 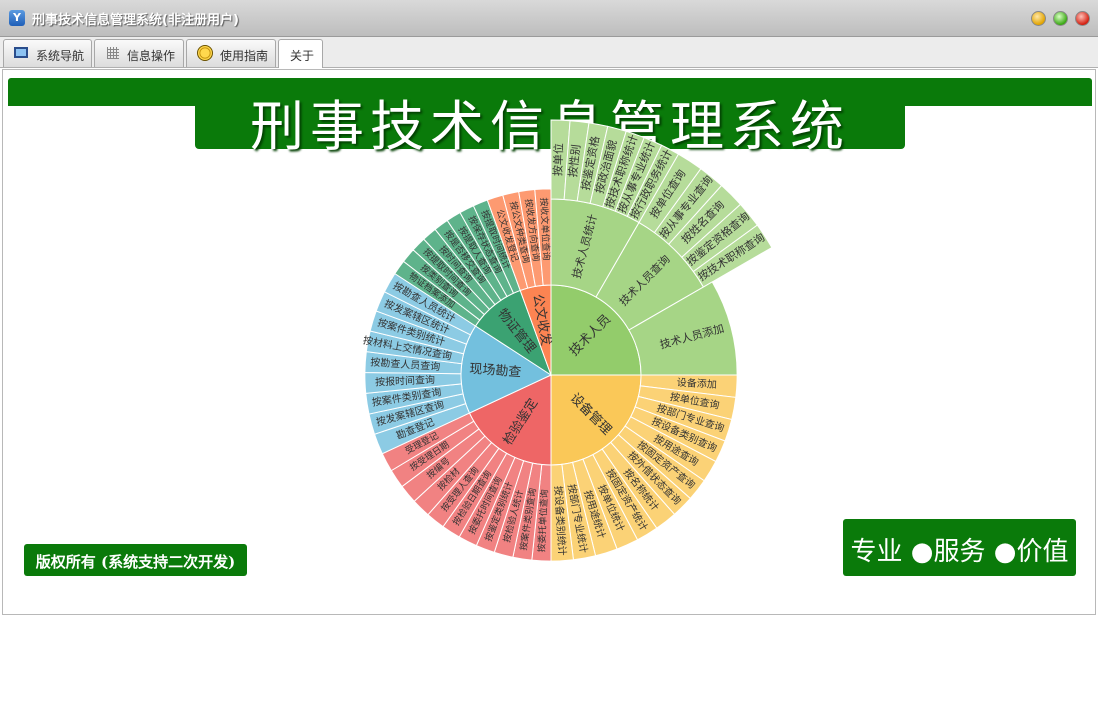 I want to click on copyright-badge: 版权所有 (系统支持二次开发), so click(x=135, y=560).